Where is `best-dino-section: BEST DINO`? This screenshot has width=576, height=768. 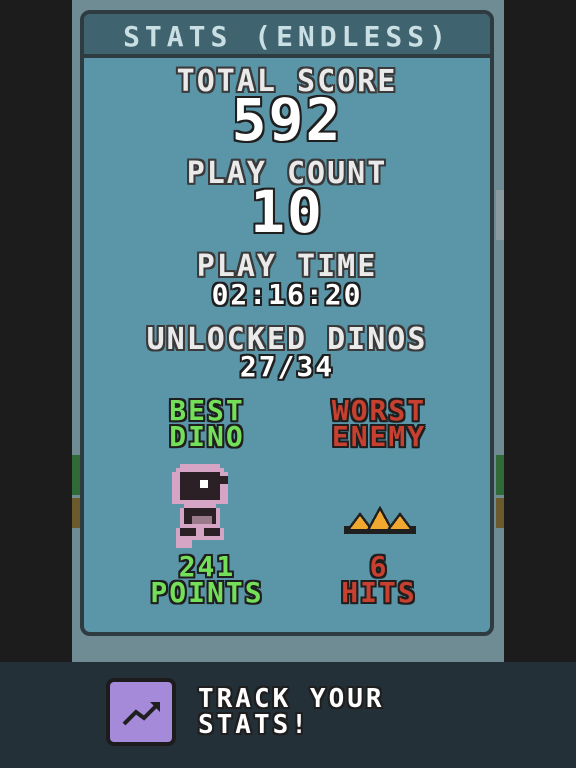 best-dino-section: BEST DINO is located at coordinates (207, 425).